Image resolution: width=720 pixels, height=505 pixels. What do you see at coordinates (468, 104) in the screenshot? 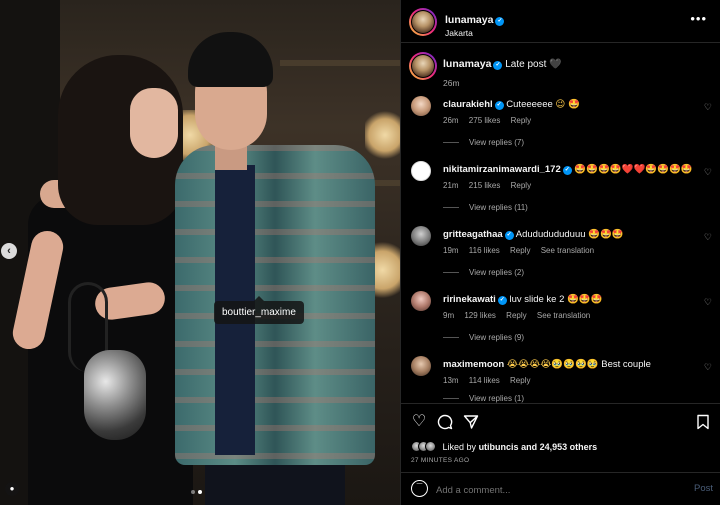
I see `commenter-username: claurakiehl` at bounding box center [468, 104].